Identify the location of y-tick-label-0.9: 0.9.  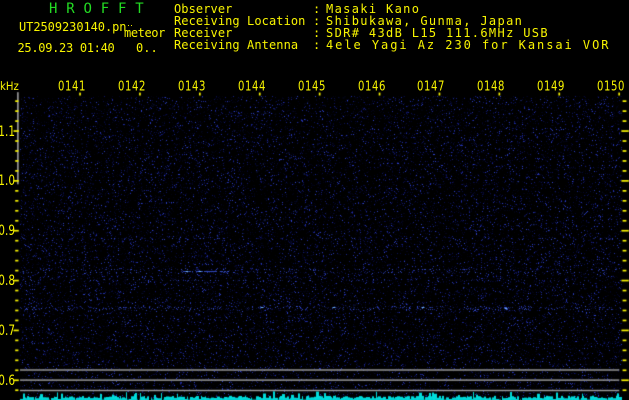
(7, 231).